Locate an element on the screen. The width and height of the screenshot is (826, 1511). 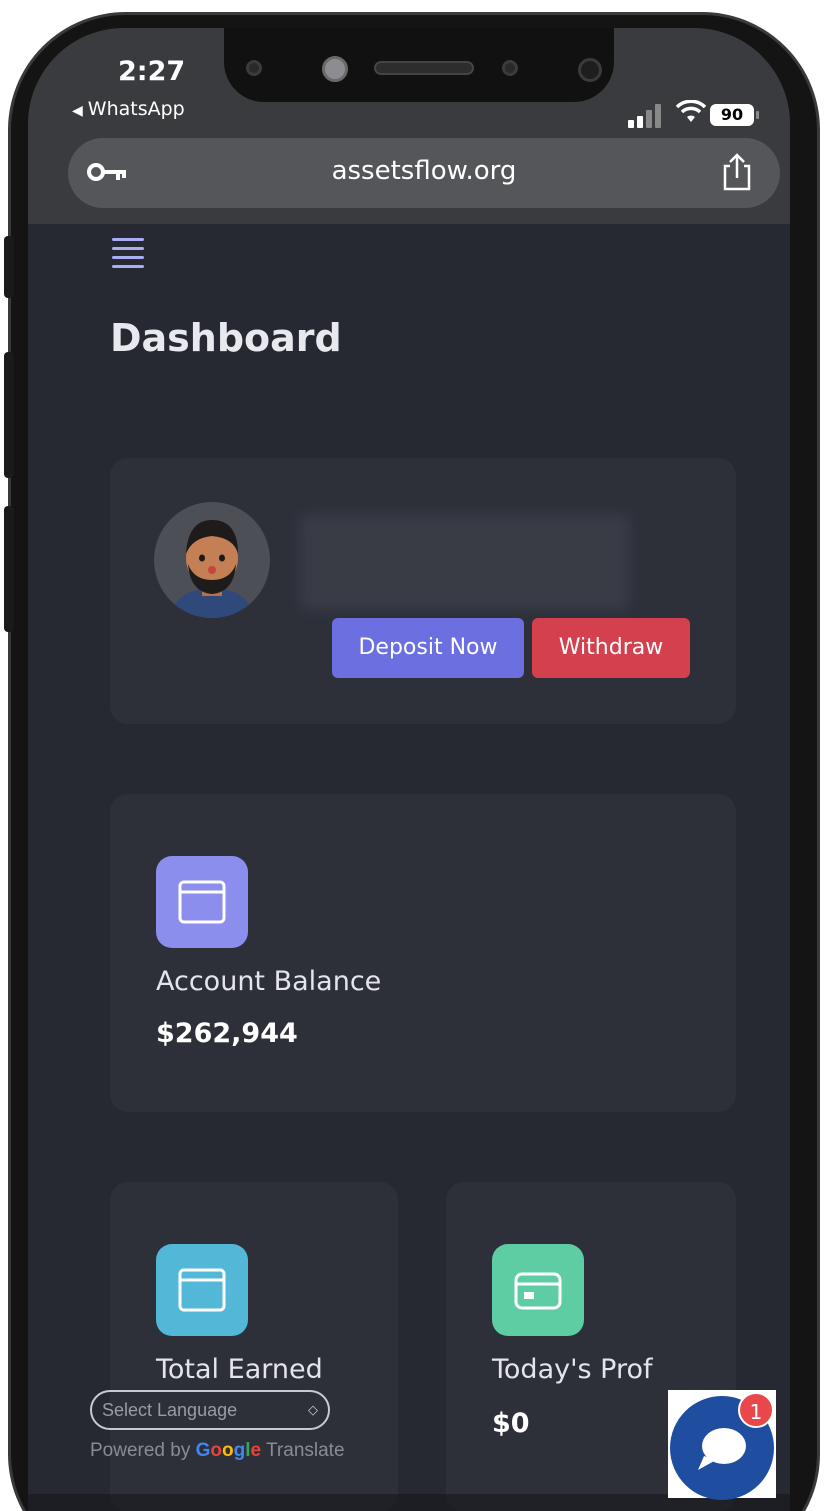
phone-volume-down is located at coordinates (9, 569).